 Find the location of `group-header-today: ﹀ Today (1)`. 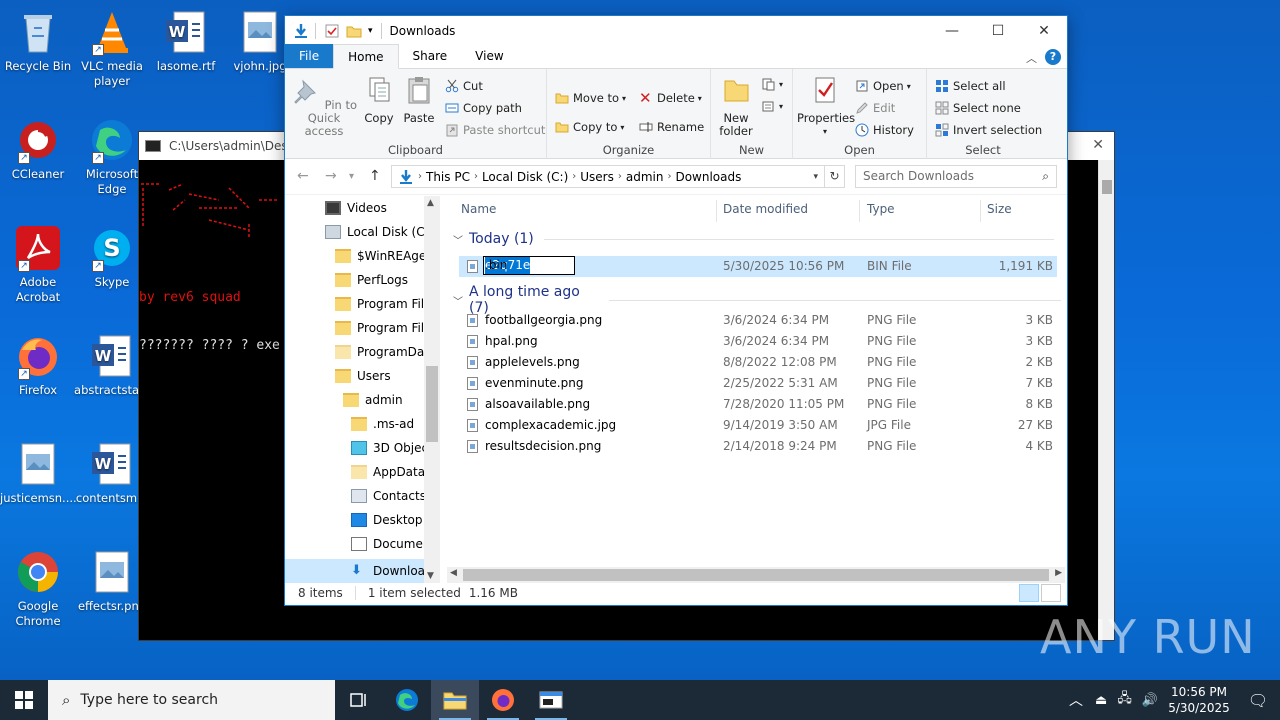

group-header-today: ﹀ Today (1) is located at coordinates (753, 239).